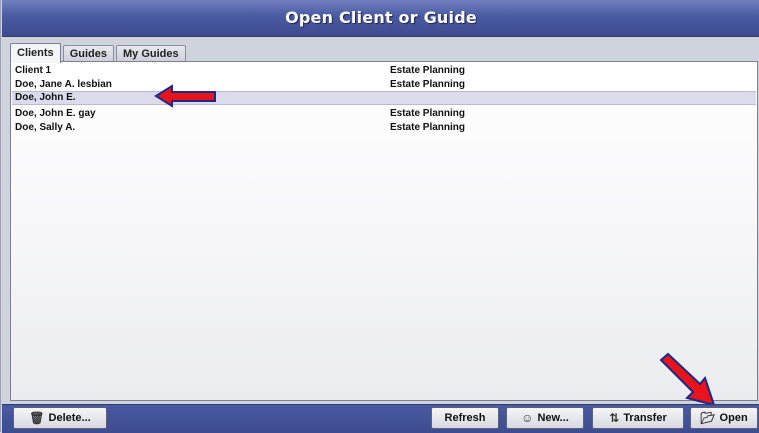 The width and height of the screenshot is (759, 433). What do you see at coordinates (185, 96) in the screenshot?
I see `annotation-arrow-left` at bounding box center [185, 96].